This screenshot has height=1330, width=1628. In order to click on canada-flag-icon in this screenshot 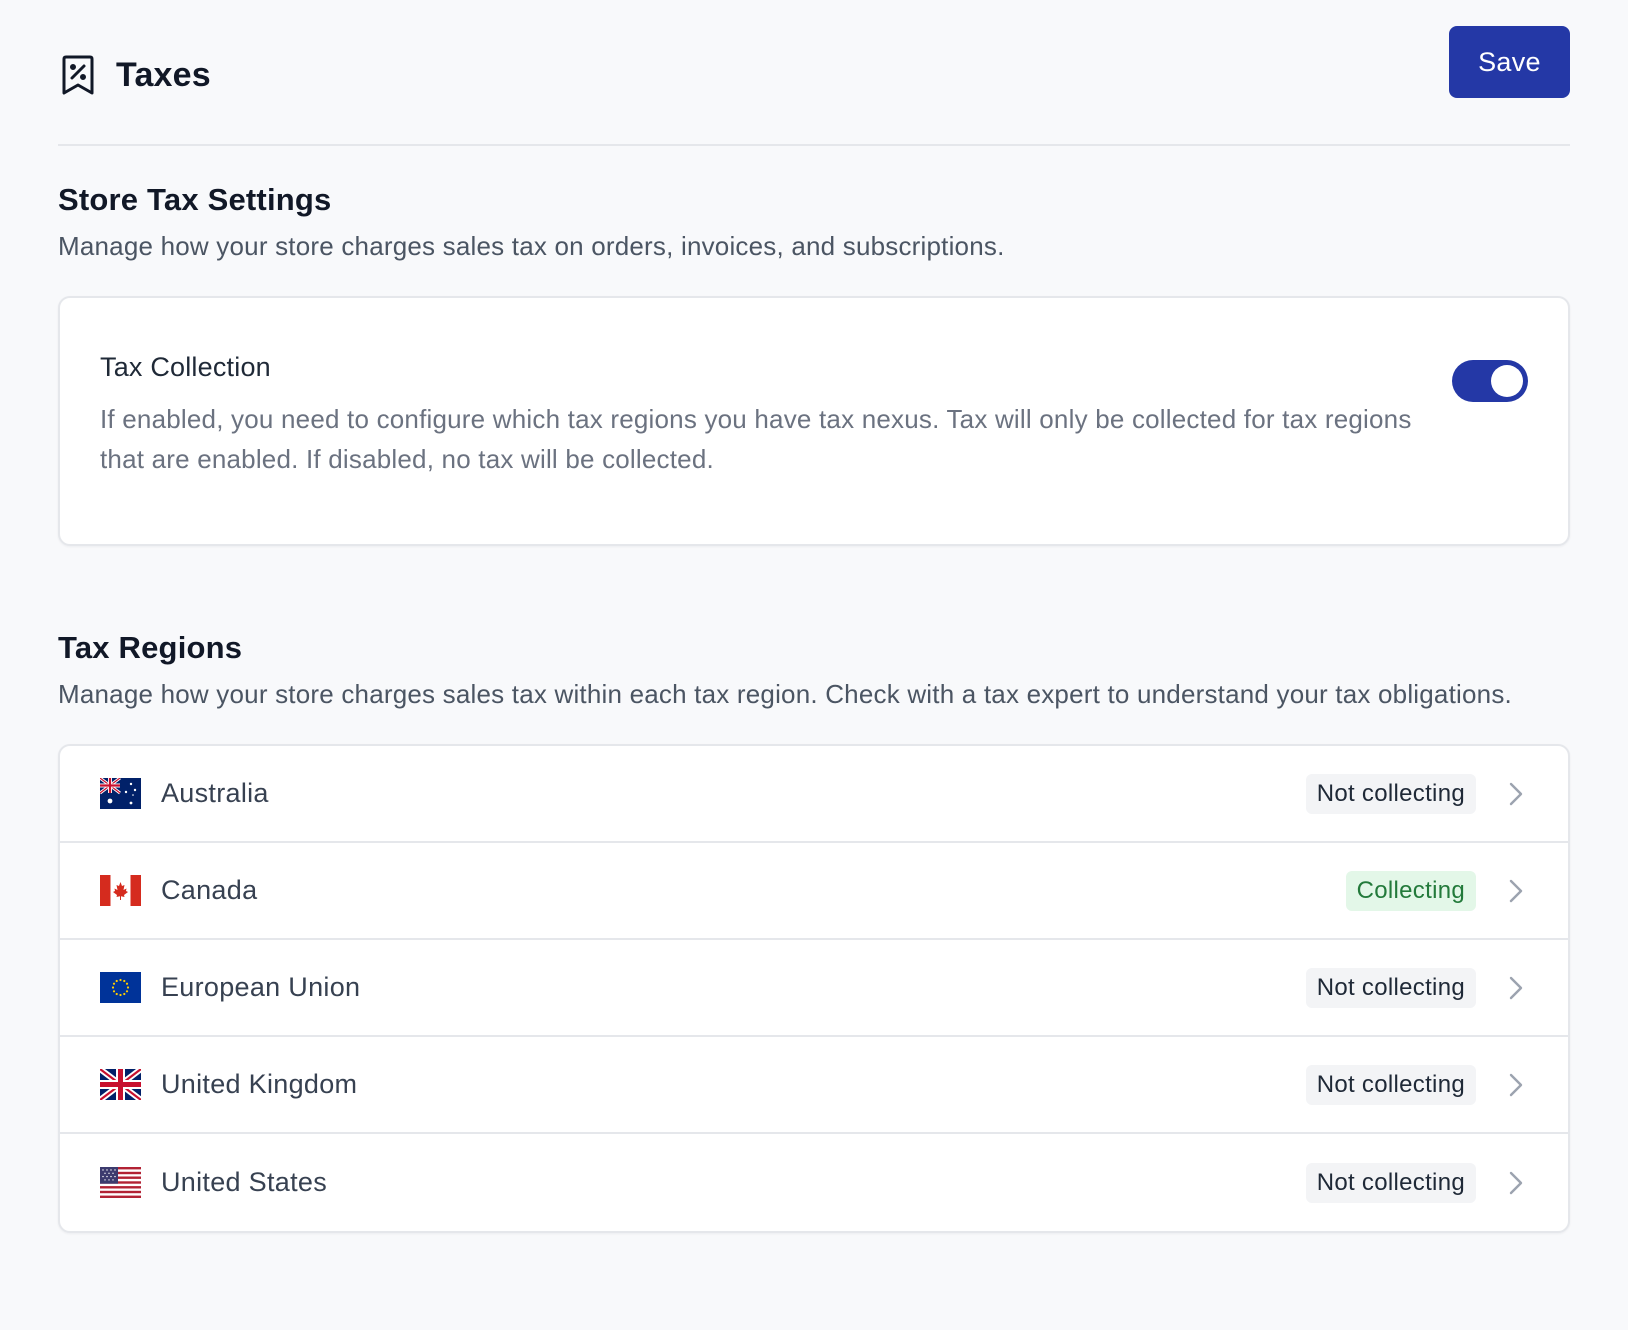, I will do `click(120, 890)`.